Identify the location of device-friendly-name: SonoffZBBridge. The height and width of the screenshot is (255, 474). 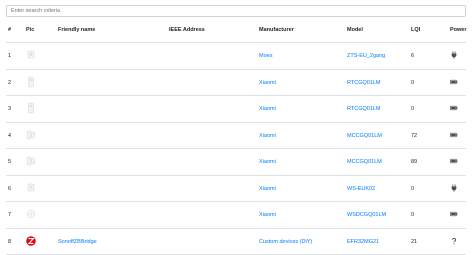
(77, 242).